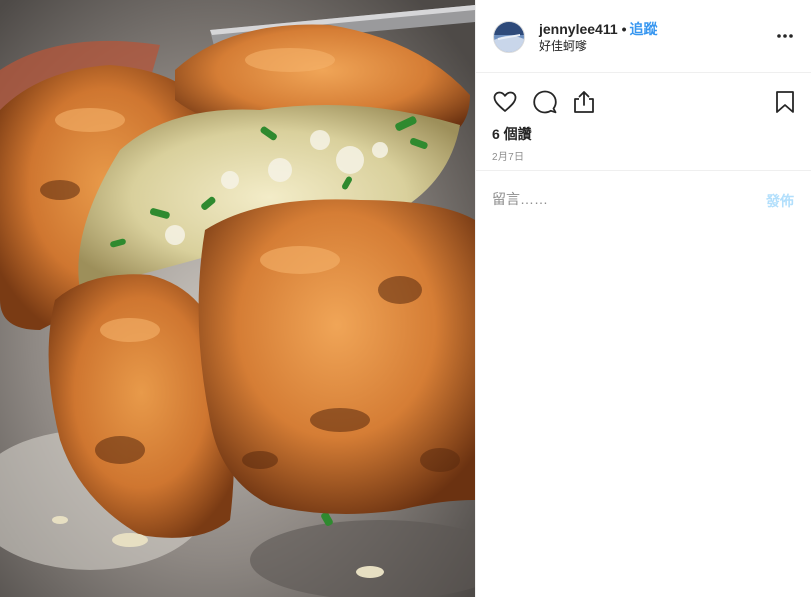 The width and height of the screenshot is (811, 597). Describe the element at coordinates (545, 102) in the screenshot. I see `comment-bubble-icon` at that location.